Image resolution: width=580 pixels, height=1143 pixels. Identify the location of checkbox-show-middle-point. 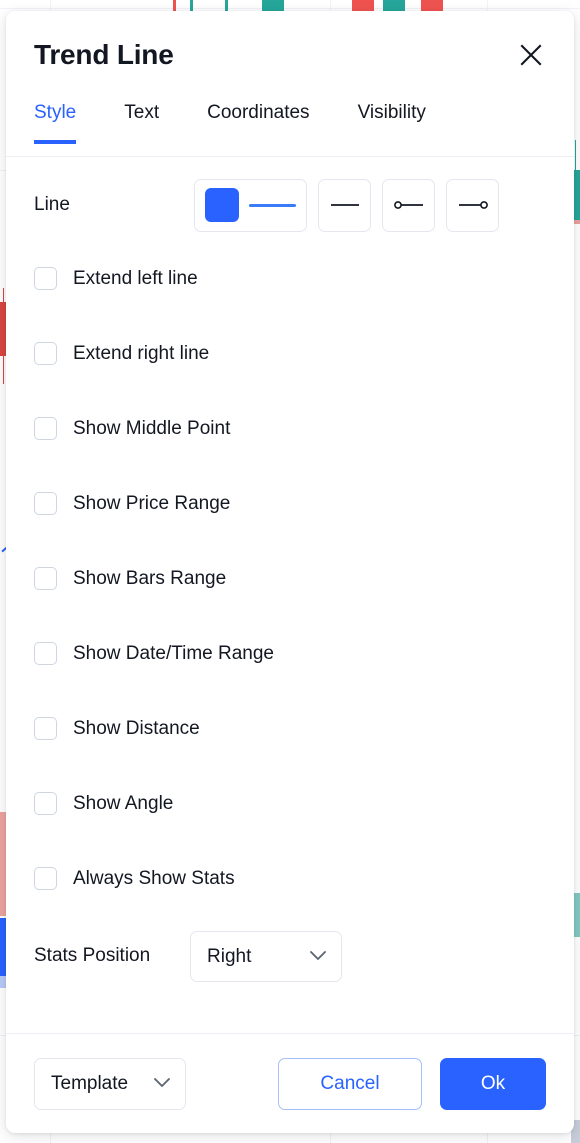
(45, 428).